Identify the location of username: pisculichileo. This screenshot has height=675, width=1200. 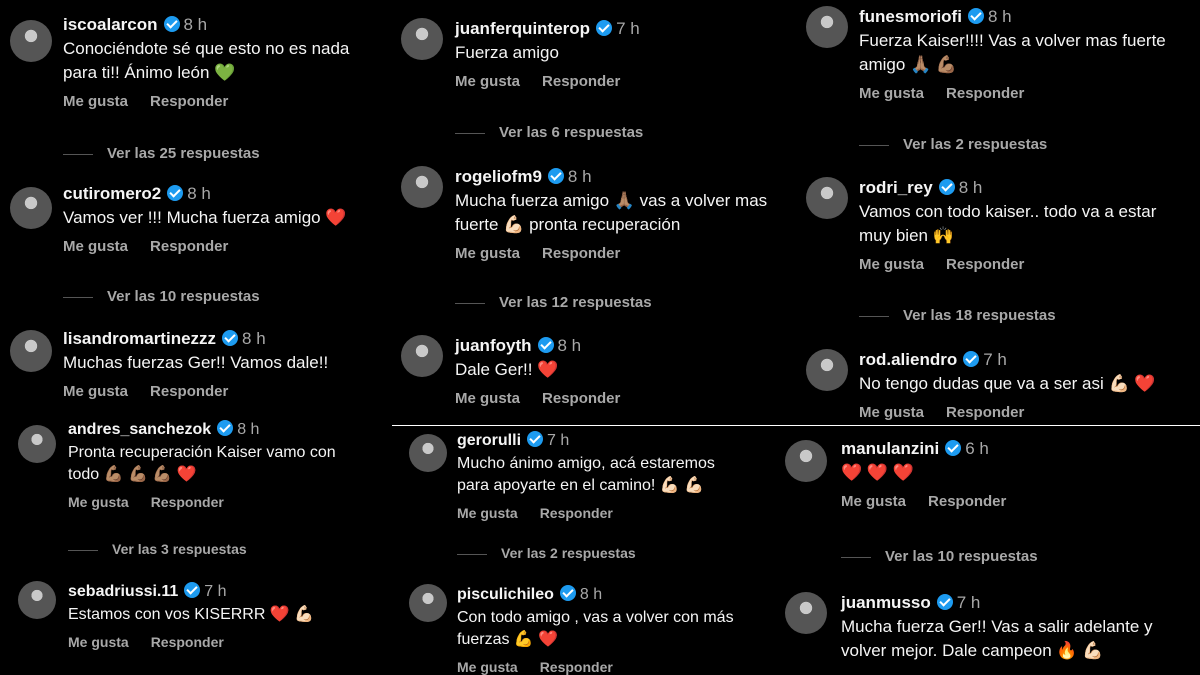
(505, 594).